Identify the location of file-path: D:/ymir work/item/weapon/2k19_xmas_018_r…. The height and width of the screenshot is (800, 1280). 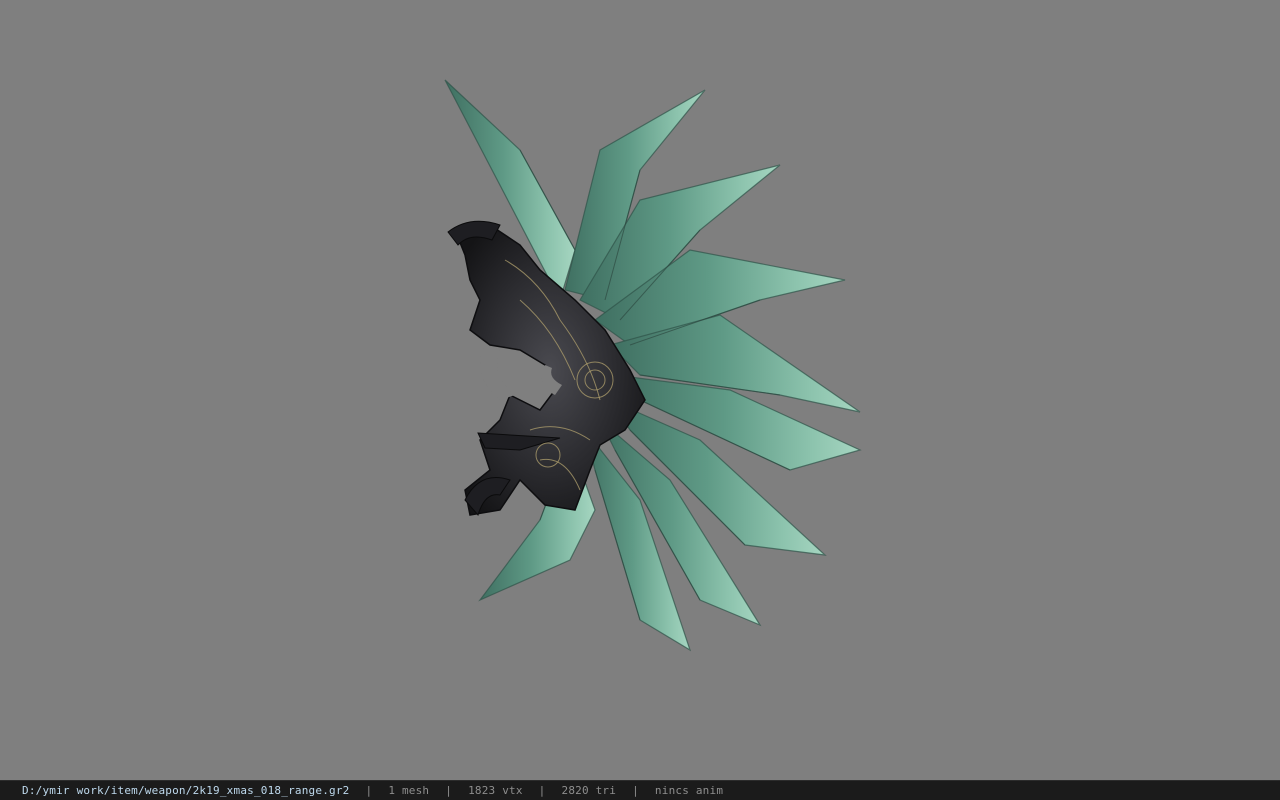
(186, 790).